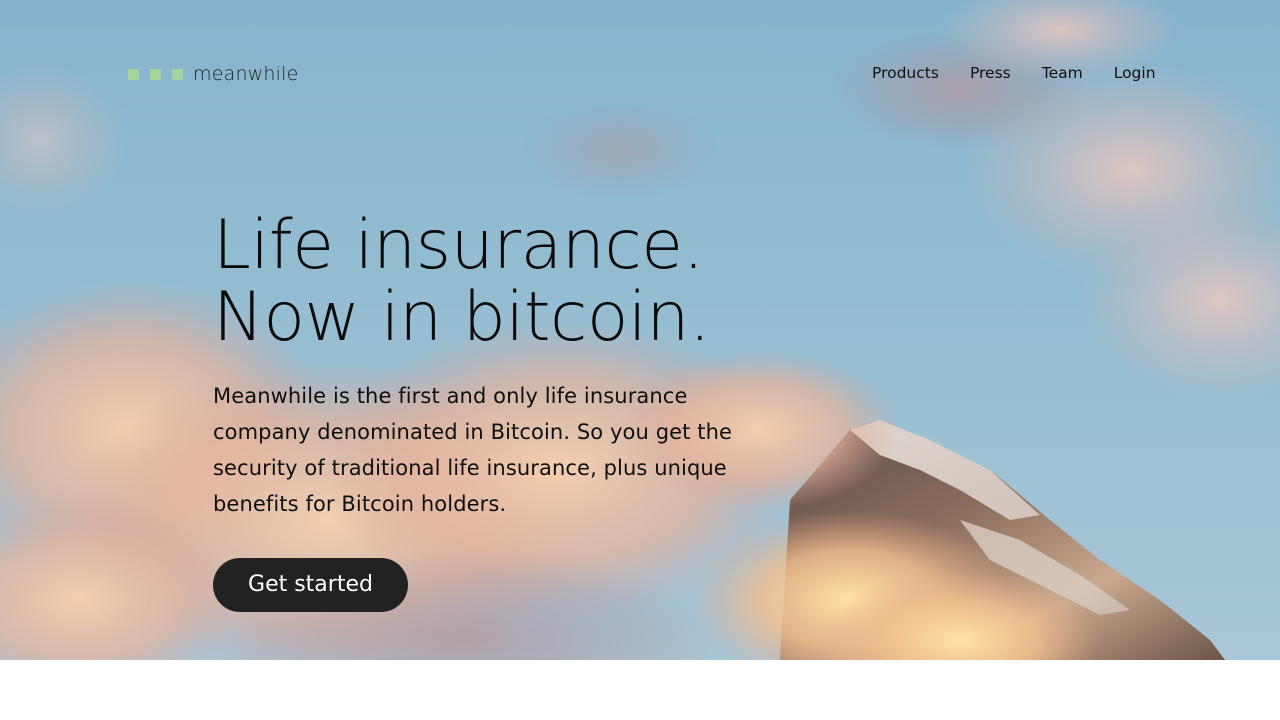  Describe the element at coordinates (1014, 73) in the screenshot. I see `nav-menu: Products Press Team Login` at that location.